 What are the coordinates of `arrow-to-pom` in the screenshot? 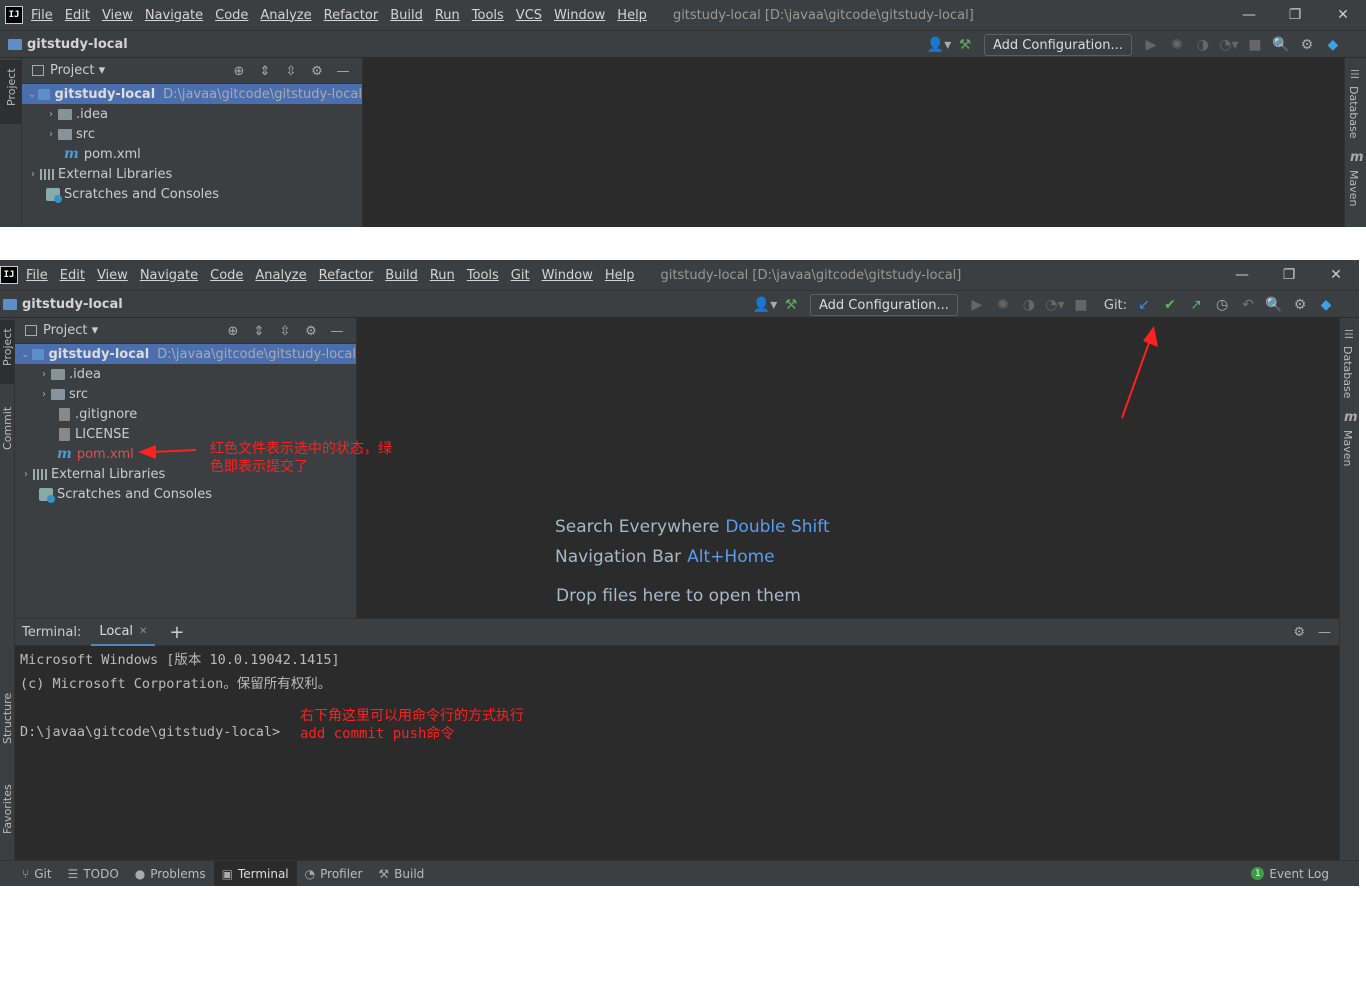 It's located at (167, 452).